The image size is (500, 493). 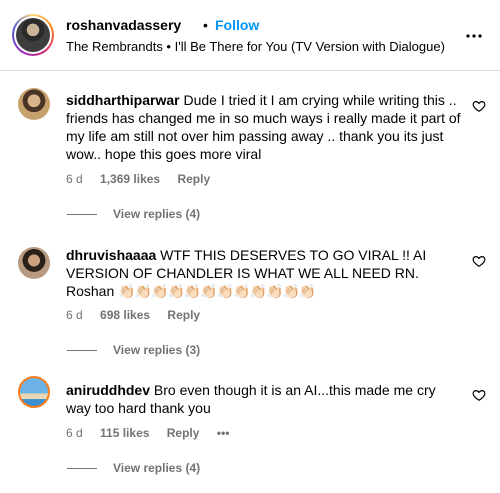 What do you see at coordinates (108, 390) in the screenshot?
I see `commenter-username: aniruddhdev` at bounding box center [108, 390].